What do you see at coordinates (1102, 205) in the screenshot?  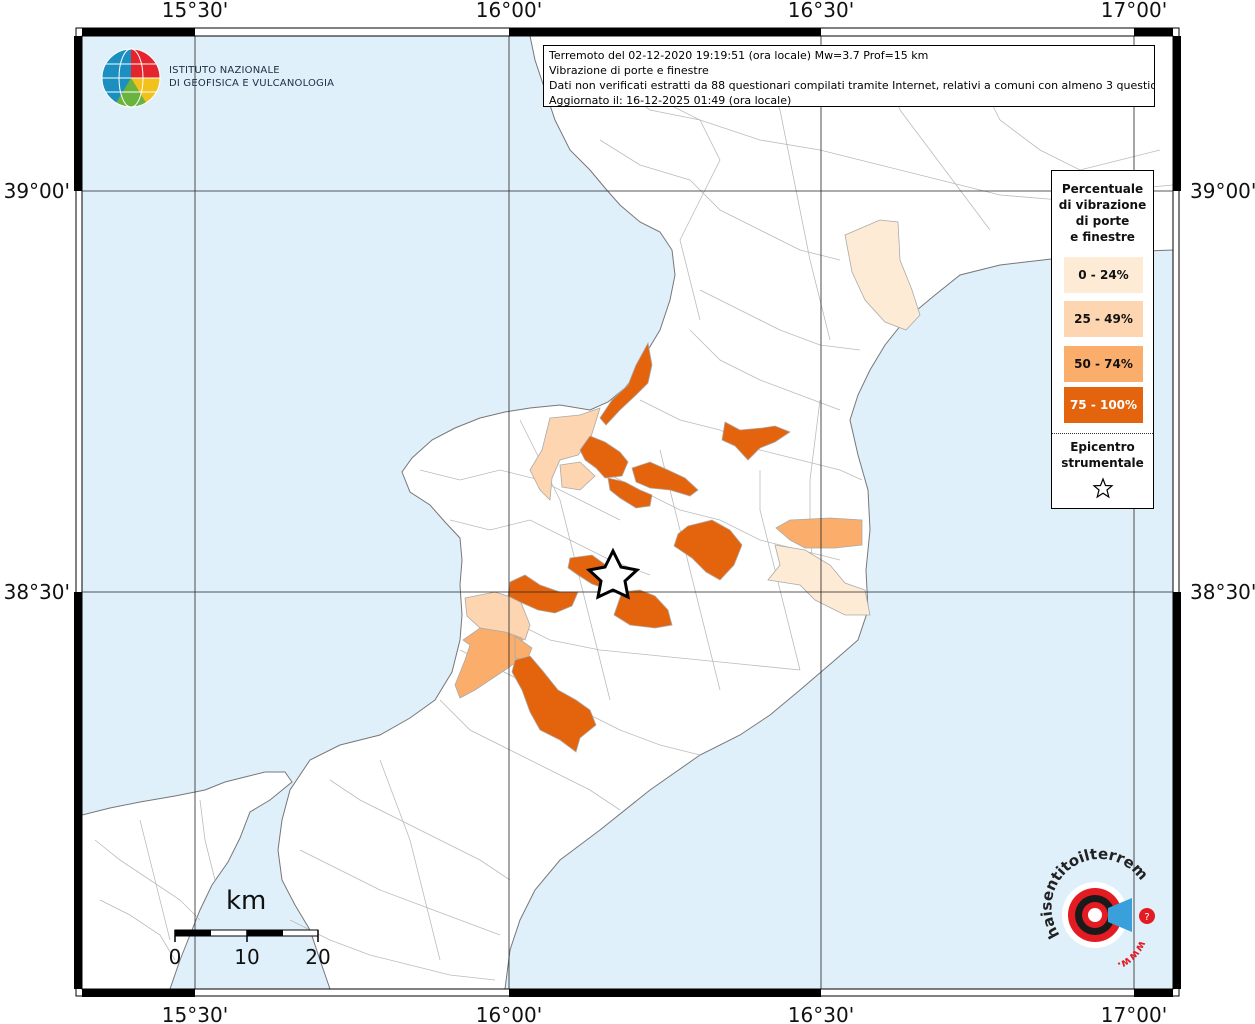 I see `legend-title-line: di vibrazione` at bounding box center [1102, 205].